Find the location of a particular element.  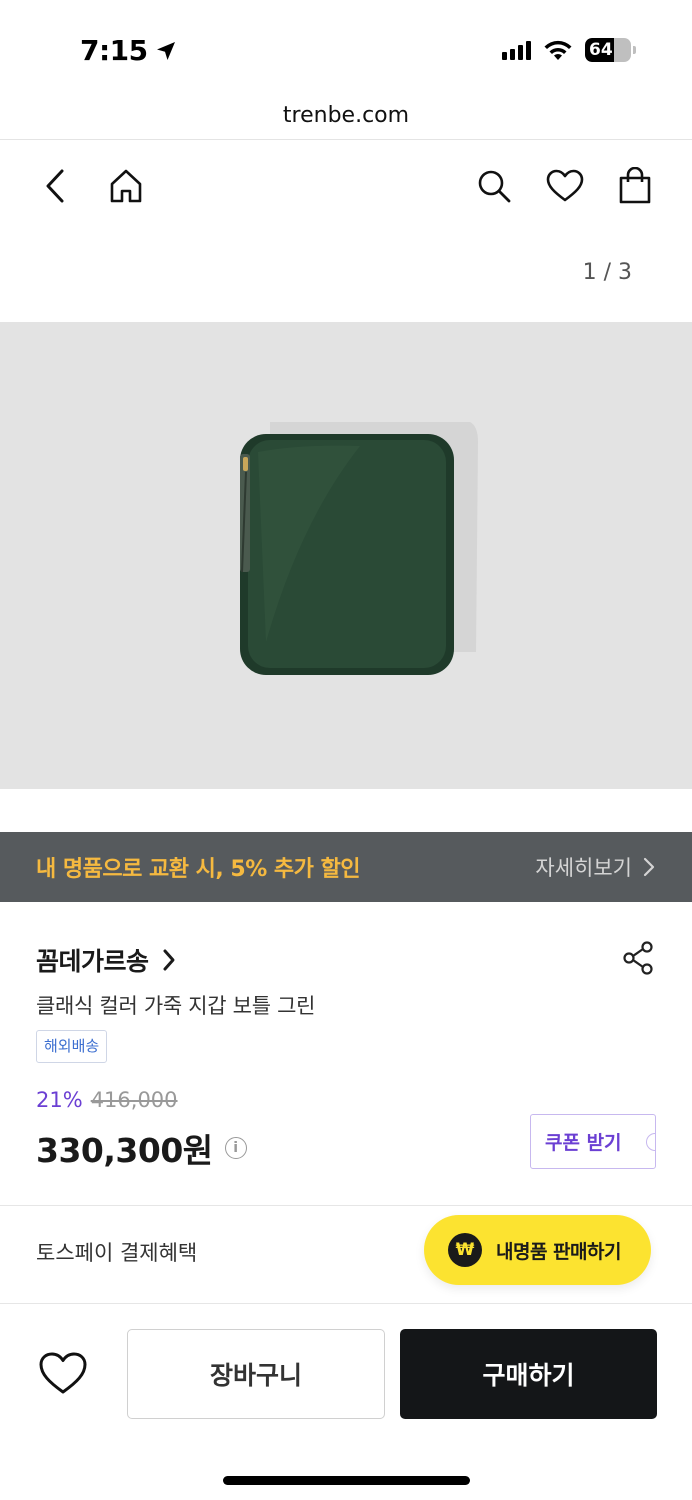

overseas-shipping-tag: 해외배송 is located at coordinates (72, 1046).